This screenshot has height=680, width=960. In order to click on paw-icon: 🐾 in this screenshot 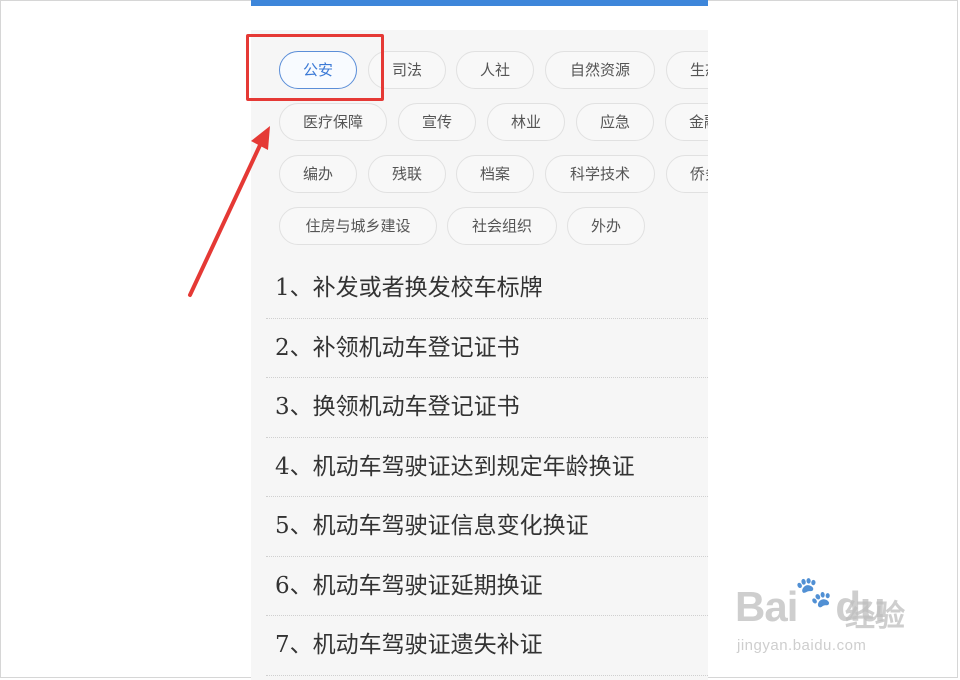, I will do `click(814, 592)`.